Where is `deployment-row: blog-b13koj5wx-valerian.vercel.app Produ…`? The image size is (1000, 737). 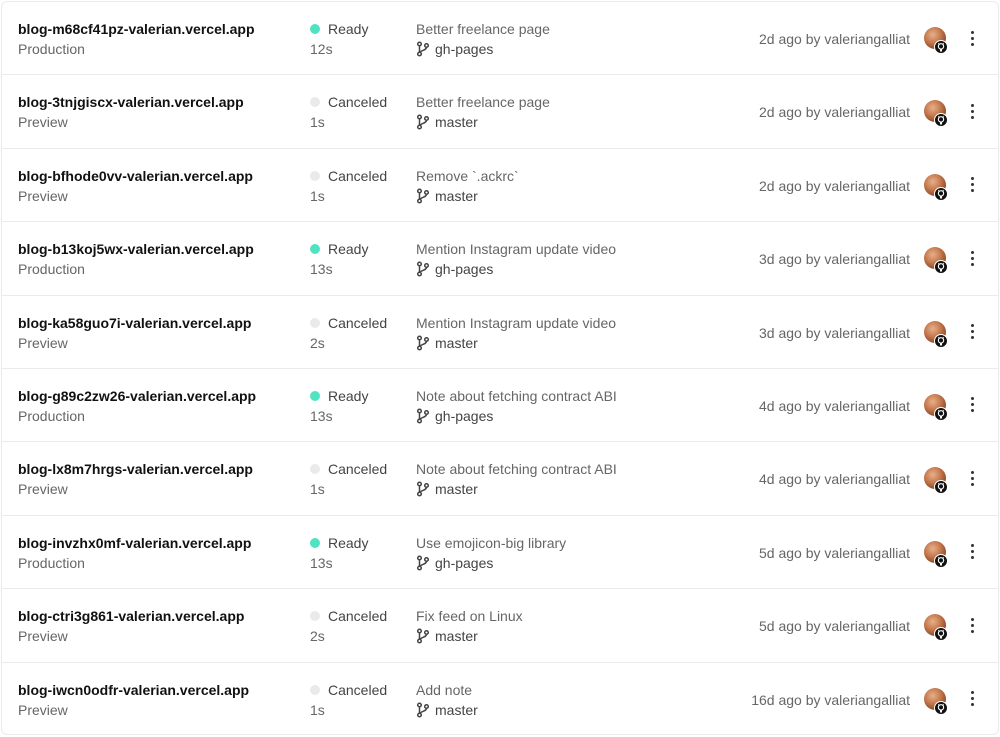 deployment-row: blog-b13koj5wx-valerian.vercel.app Produ… is located at coordinates (500, 259).